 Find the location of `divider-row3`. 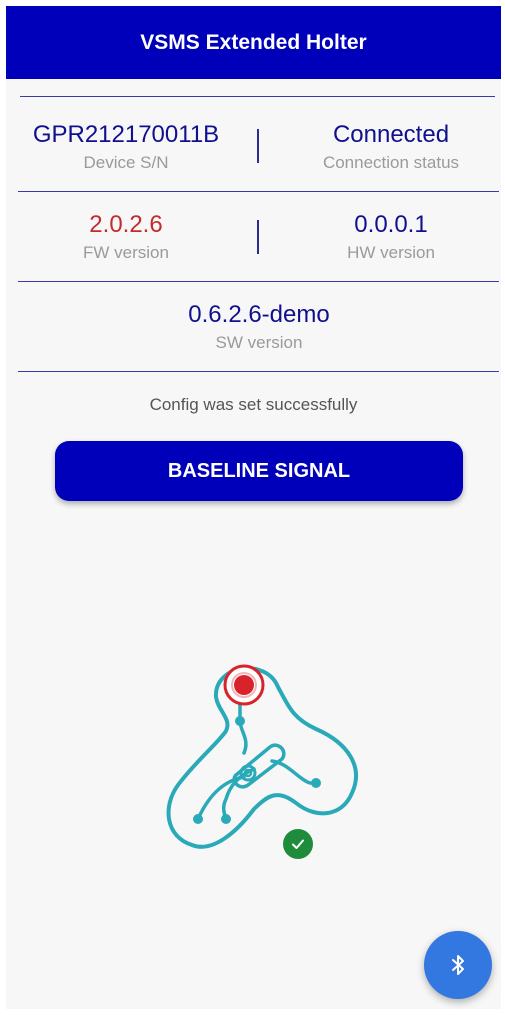

divider-row3 is located at coordinates (258, 371).